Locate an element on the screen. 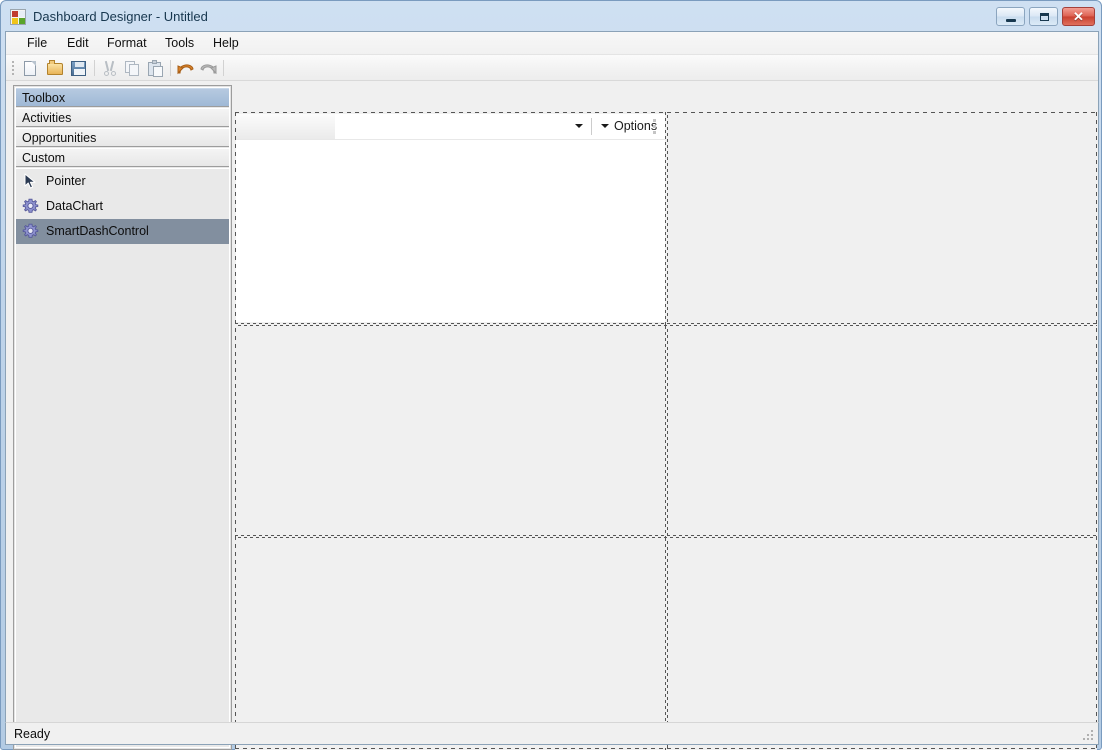 The height and width of the screenshot is (750, 1102). surface-cell: Options is located at coordinates (450, 218).